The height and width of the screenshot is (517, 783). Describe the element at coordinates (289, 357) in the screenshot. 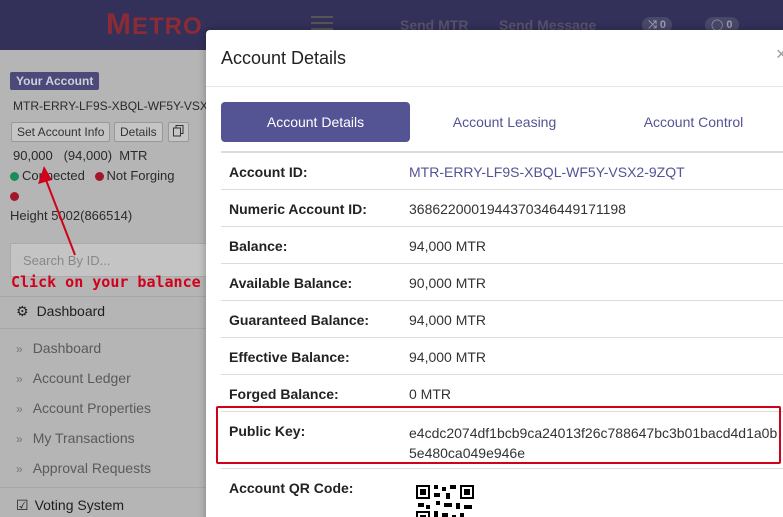

I see `detail-key: Effective Balance:` at that location.